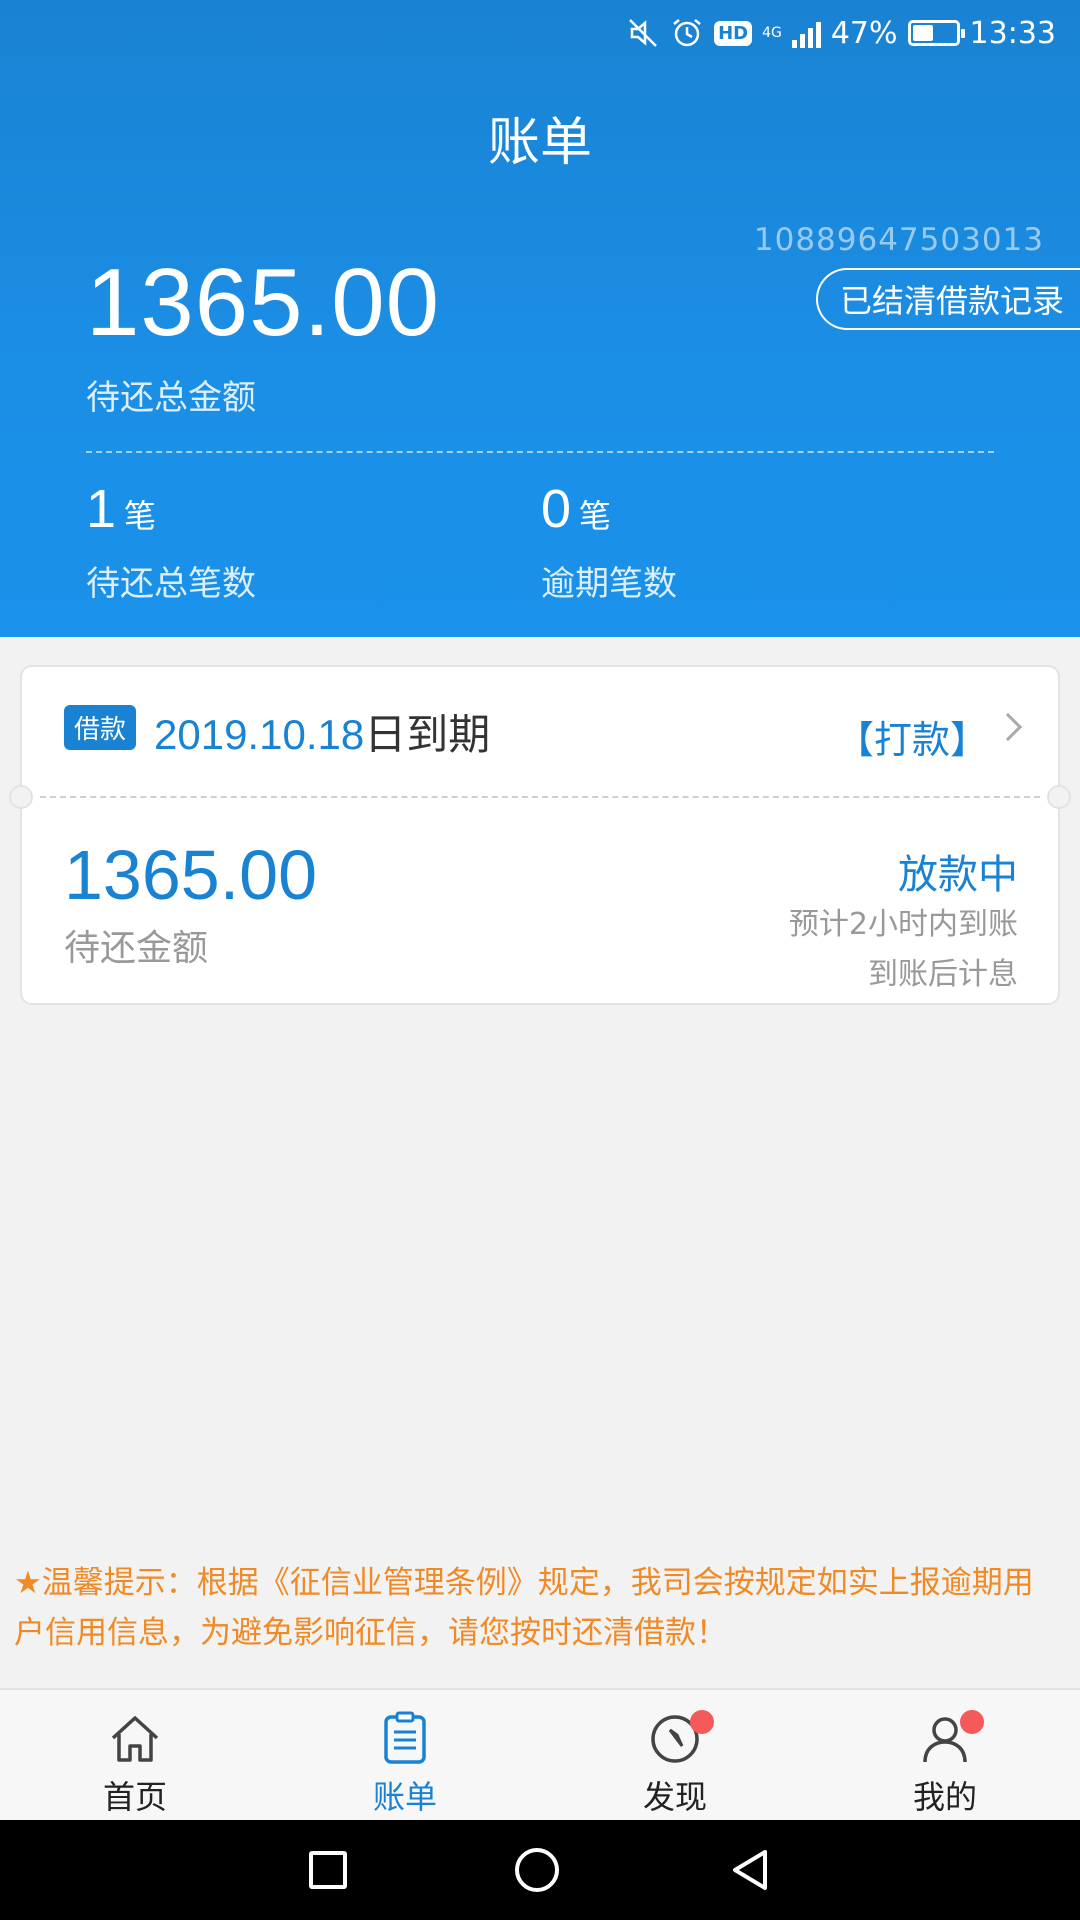 Image resolution: width=1080 pixels, height=1920 pixels. I want to click on overdue-unit: 笔, so click(595, 516).